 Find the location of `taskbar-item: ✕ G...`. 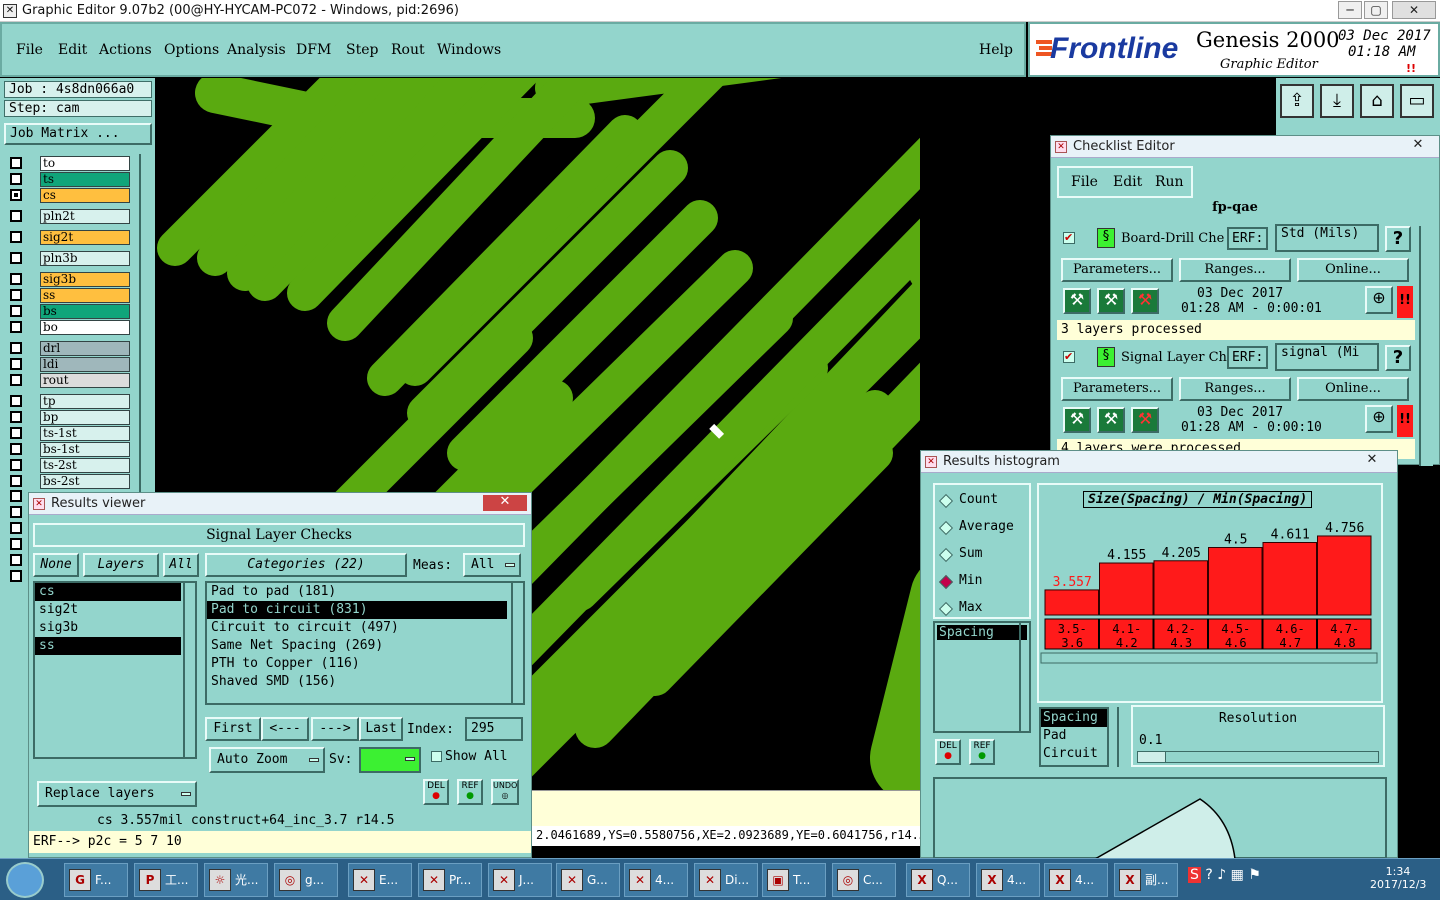

taskbar-item: ✕ G... is located at coordinates (588, 880).